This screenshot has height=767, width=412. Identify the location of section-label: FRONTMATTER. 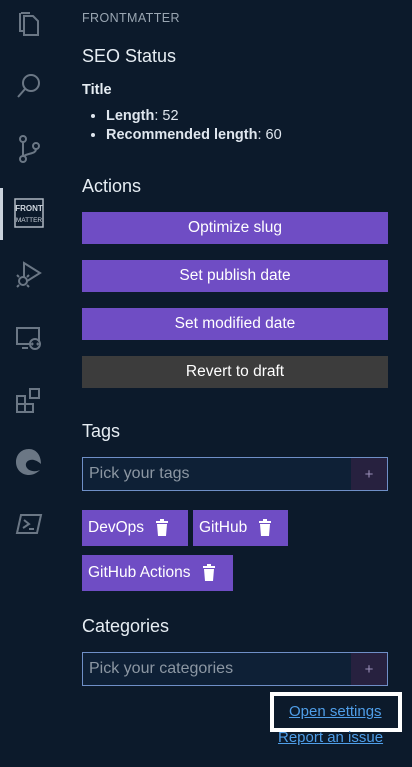
(131, 18).